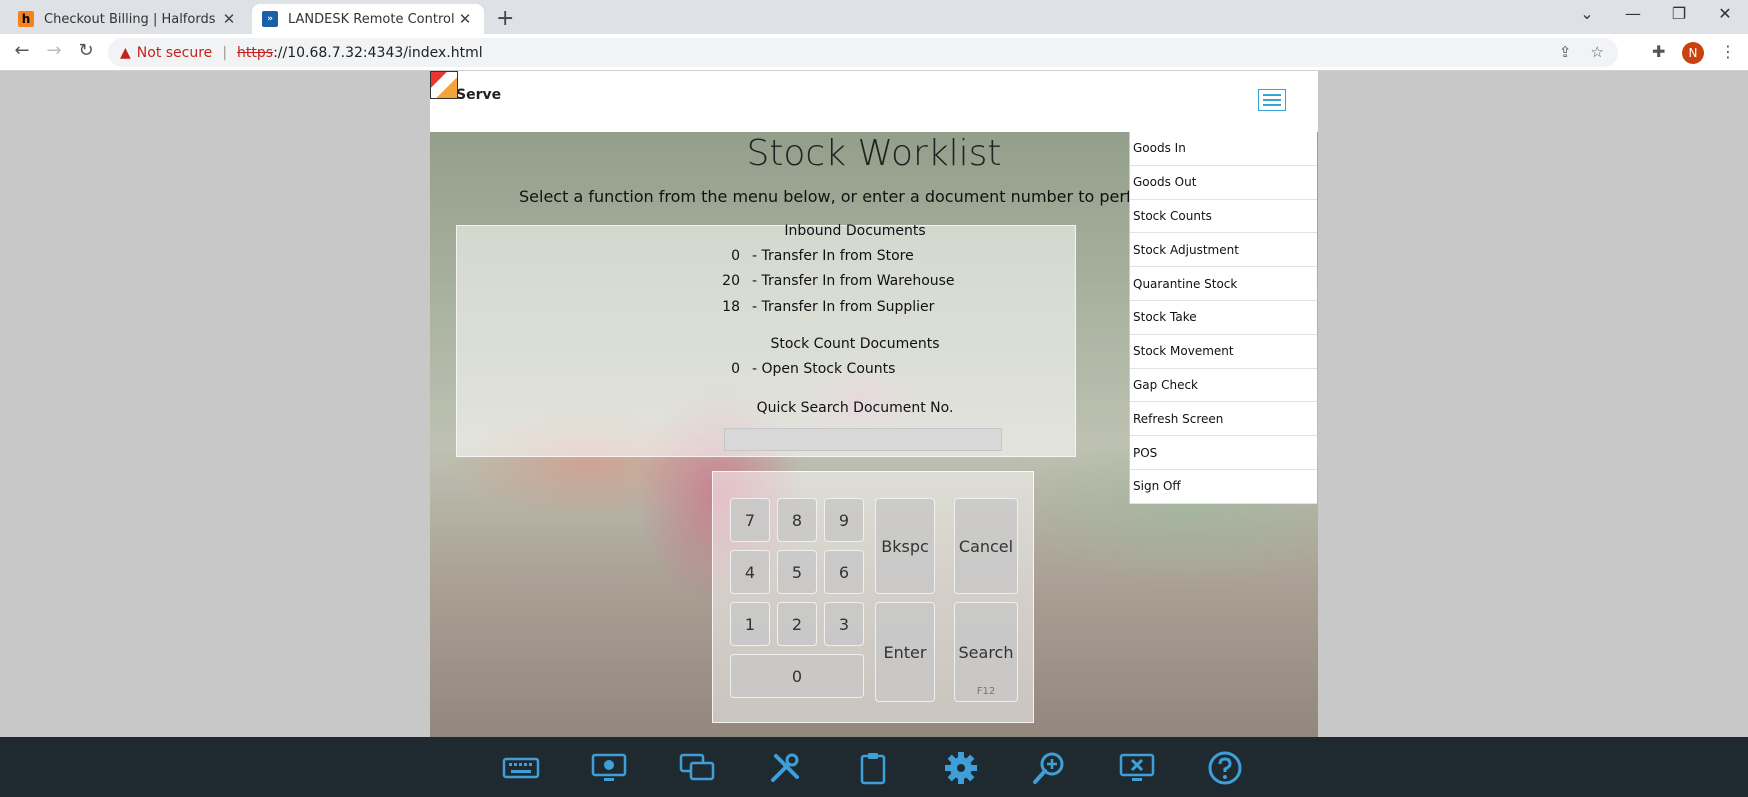 This screenshot has width=1748, height=797. What do you see at coordinates (750, 572) in the screenshot?
I see `key-4: 4` at bounding box center [750, 572].